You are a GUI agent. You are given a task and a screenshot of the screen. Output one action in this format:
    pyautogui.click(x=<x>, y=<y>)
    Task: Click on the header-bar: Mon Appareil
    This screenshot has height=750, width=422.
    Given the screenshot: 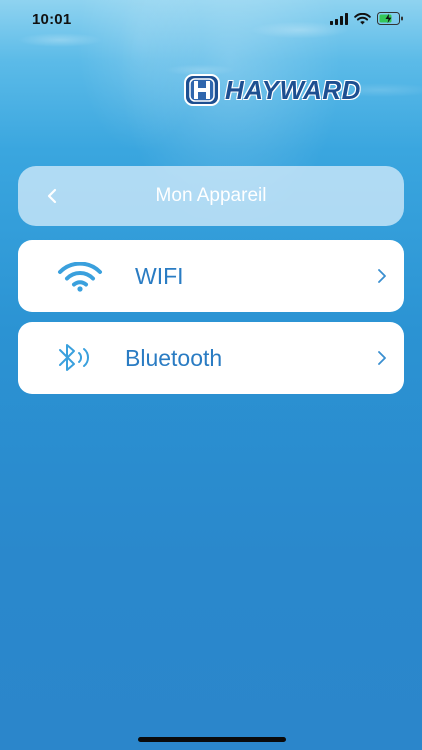 What is the action you would take?
    pyautogui.click(x=211, y=196)
    